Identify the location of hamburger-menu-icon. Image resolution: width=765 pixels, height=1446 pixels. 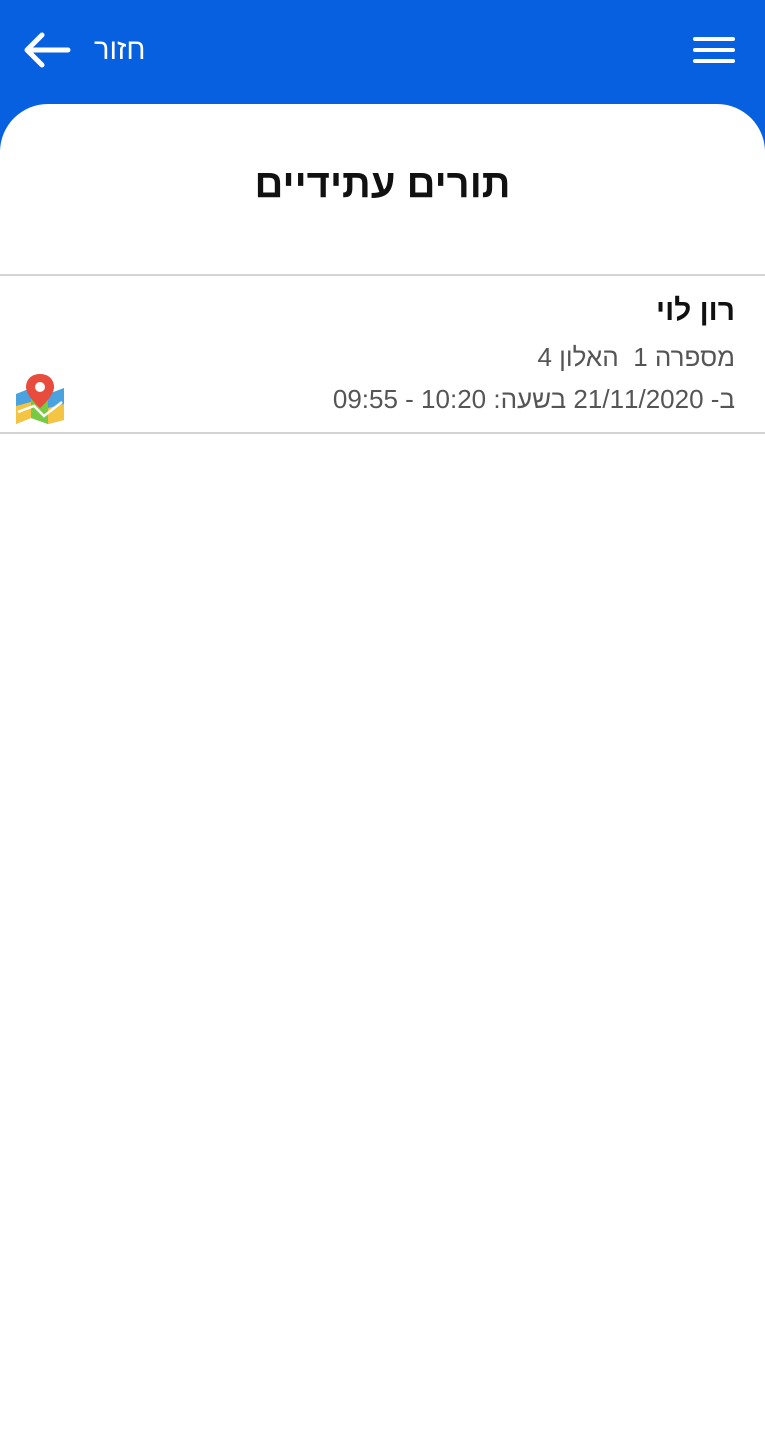
(714, 50).